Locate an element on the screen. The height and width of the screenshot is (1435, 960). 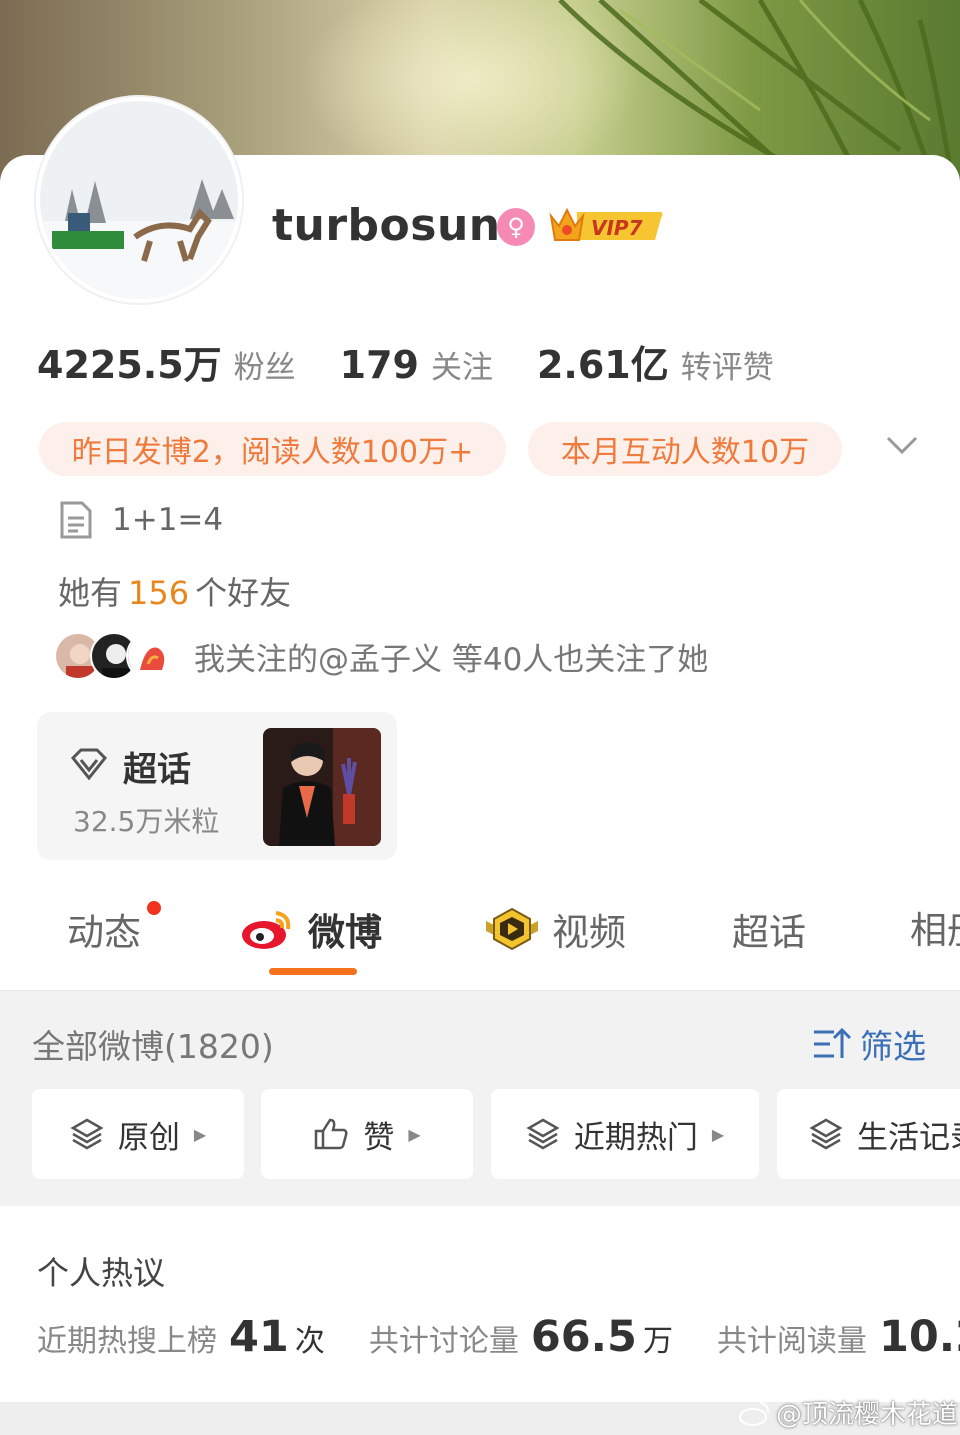
chevron-down-icon is located at coordinates (902, 446).